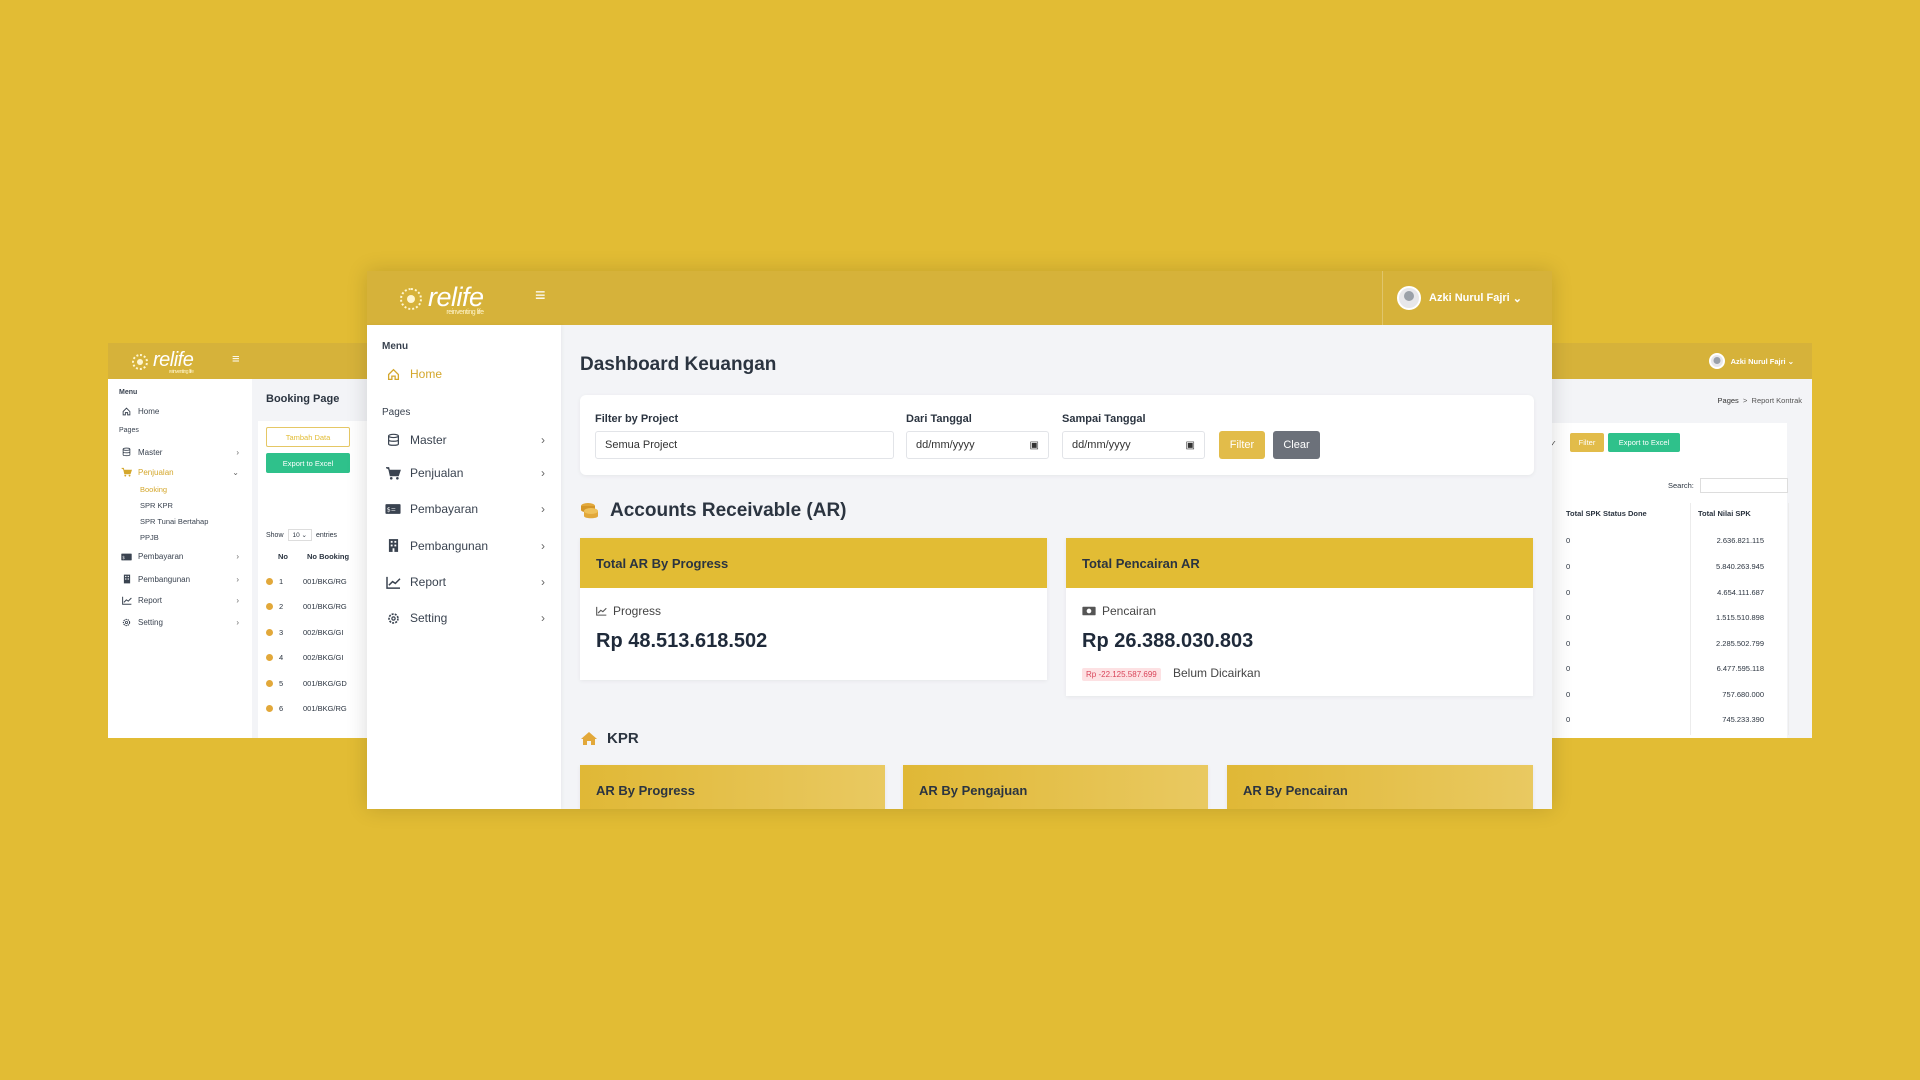 Image resolution: width=1920 pixels, height=1080 pixels. What do you see at coordinates (977, 445) in the screenshot?
I see `from-date-input: dd/mm/yyyy ▣` at bounding box center [977, 445].